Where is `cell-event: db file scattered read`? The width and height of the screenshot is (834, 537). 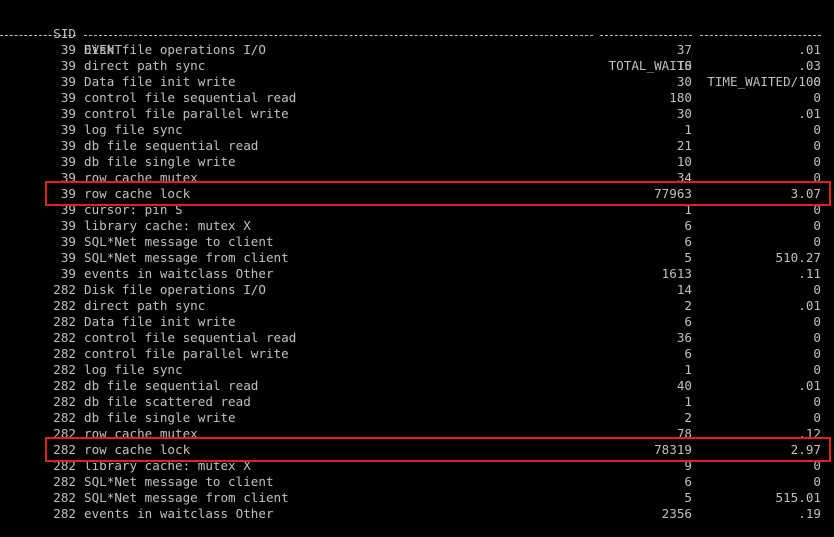 cell-event: db file scattered read is located at coordinates (167, 401).